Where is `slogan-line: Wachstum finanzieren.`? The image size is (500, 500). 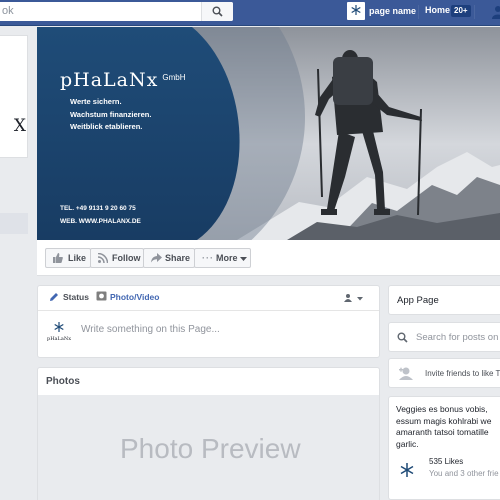
slogan-line: Wachstum finanzieren. is located at coordinates (111, 114).